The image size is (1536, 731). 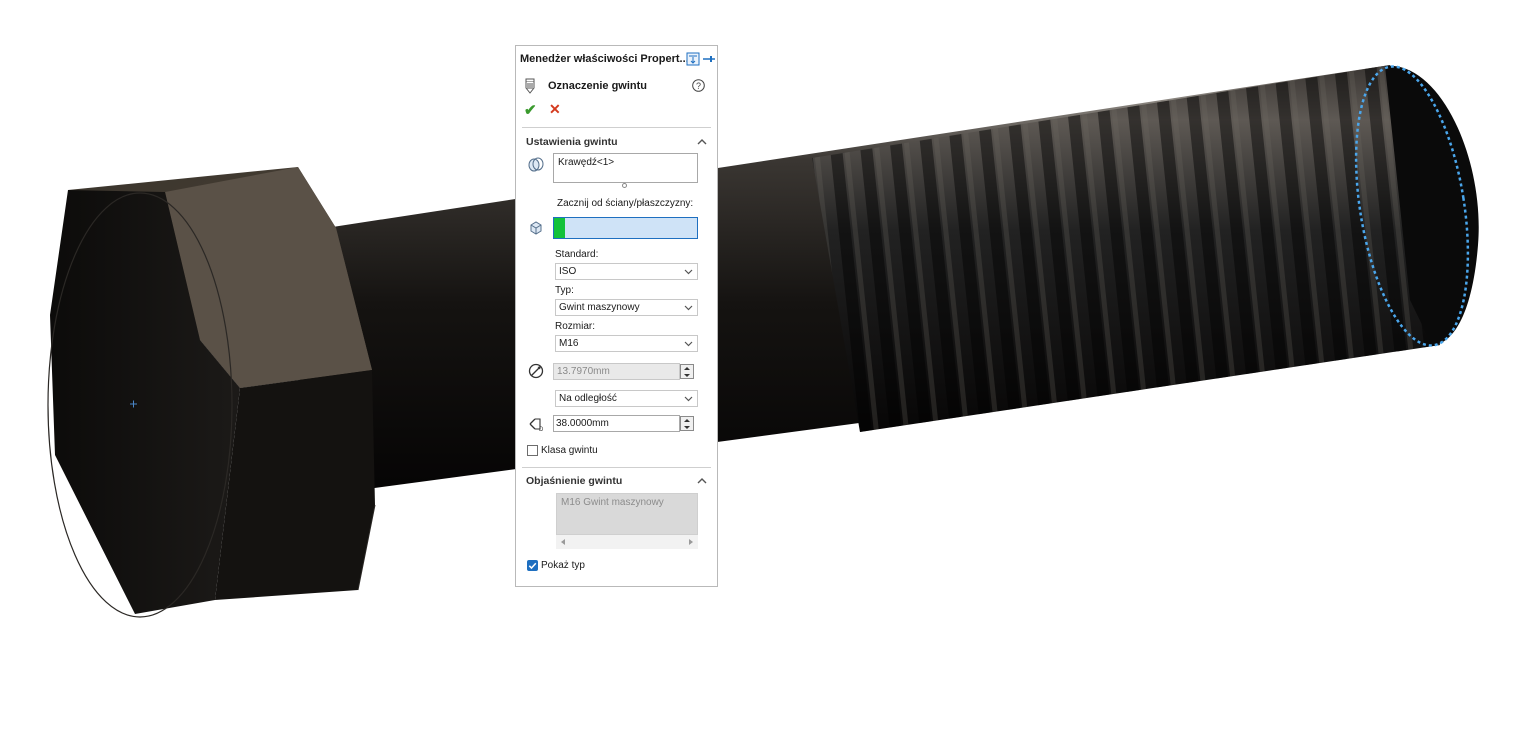 What do you see at coordinates (530, 110) in the screenshot?
I see `ok-button: ✔` at bounding box center [530, 110].